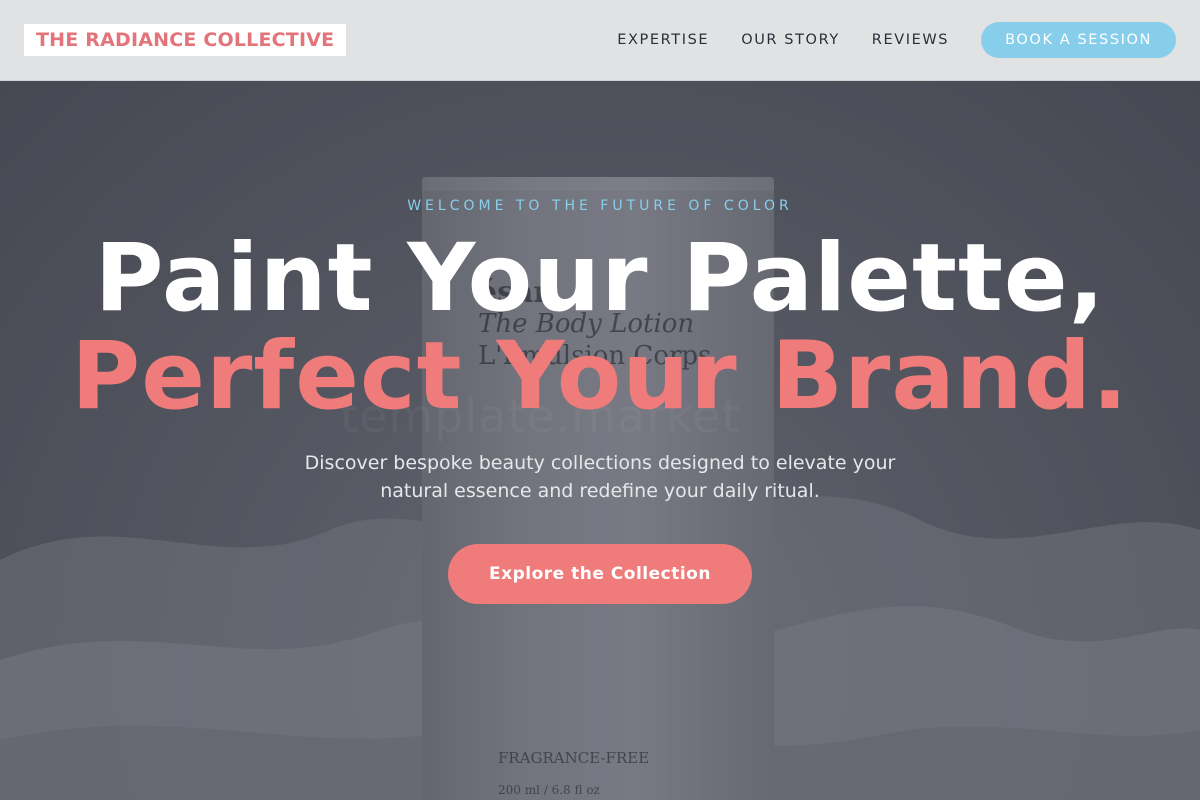 The image size is (1200, 800). What do you see at coordinates (600, 278) in the screenshot?
I see `hero-headline: Paint Your Palette,` at bounding box center [600, 278].